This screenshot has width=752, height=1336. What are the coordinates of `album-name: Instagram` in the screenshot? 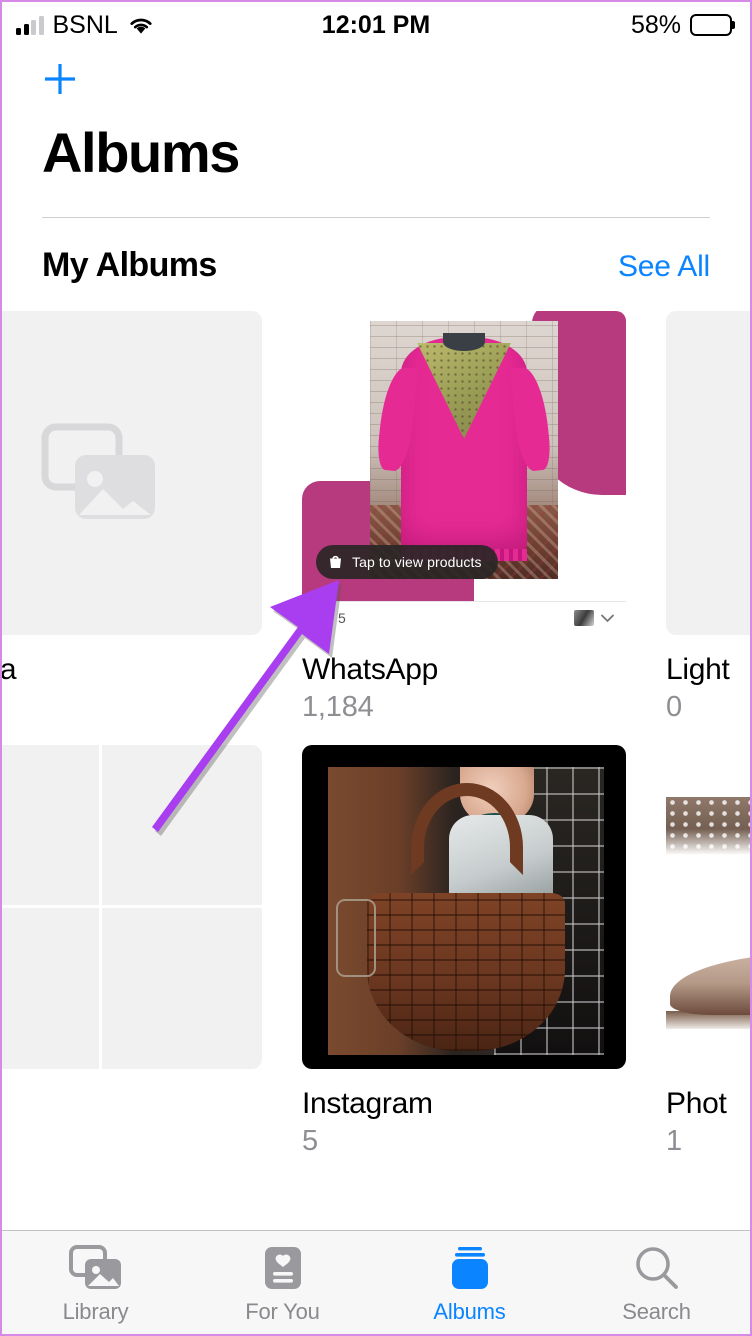 It's located at (367, 1103).